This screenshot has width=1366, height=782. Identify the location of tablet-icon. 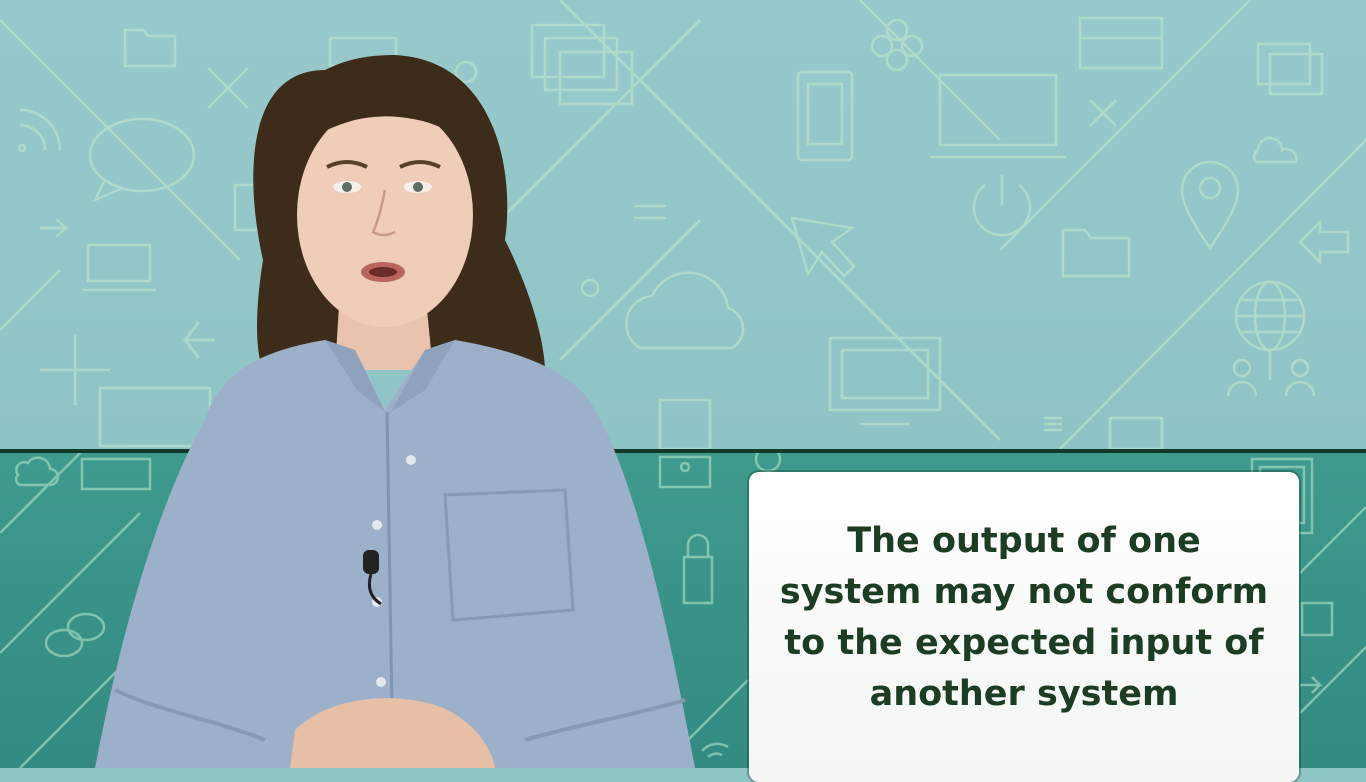
(825, 116).